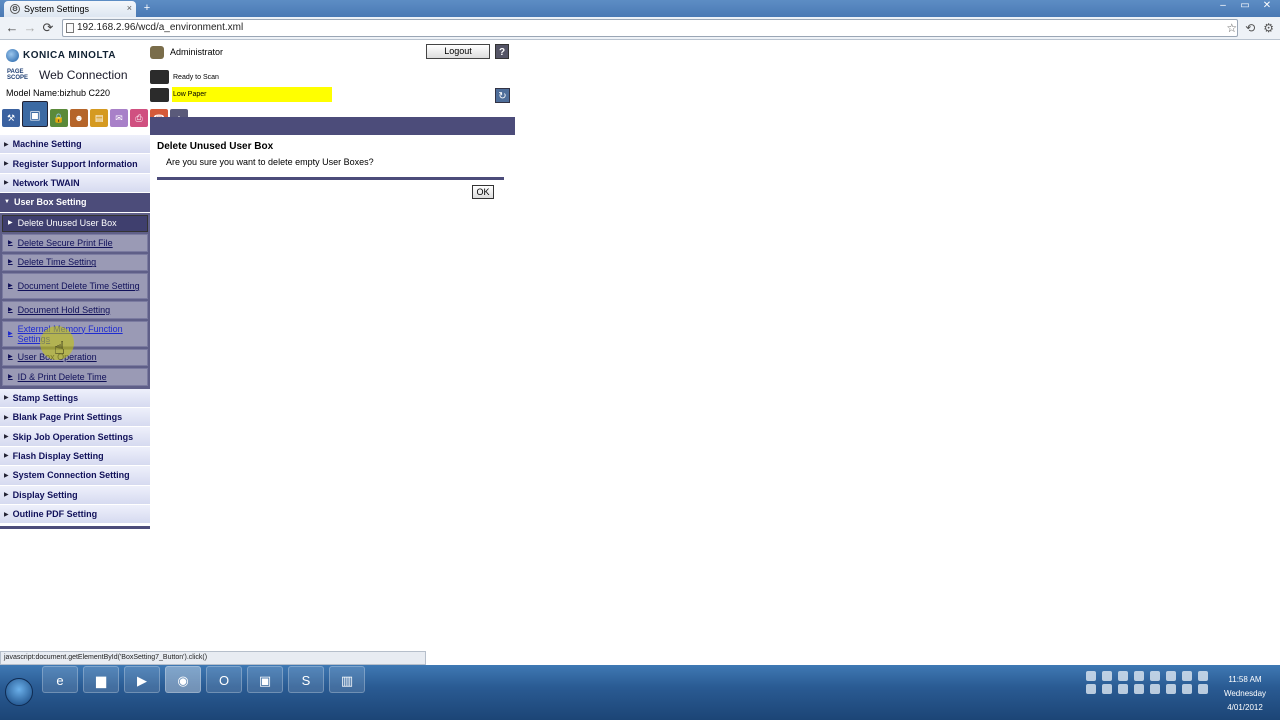 The height and width of the screenshot is (720, 1280). Describe the element at coordinates (196, 77) in the screenshot. I see `status-ready-text: Ready to Scan` at that location.